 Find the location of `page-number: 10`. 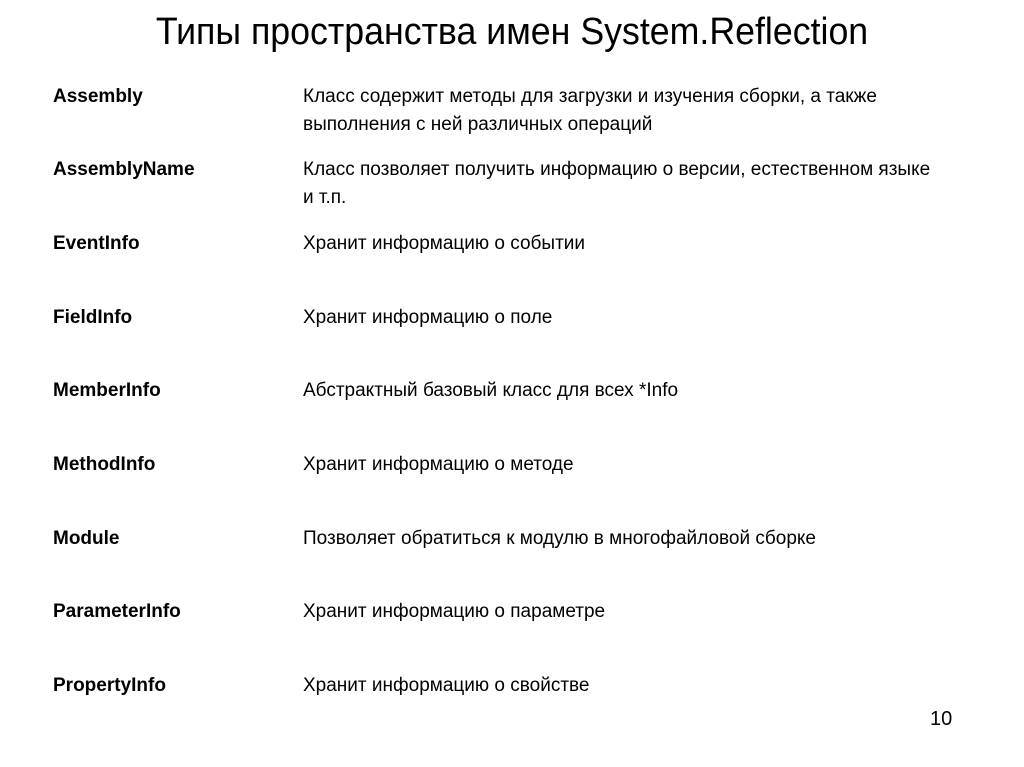

page-number: 10 is located at coordinates (941, 719).